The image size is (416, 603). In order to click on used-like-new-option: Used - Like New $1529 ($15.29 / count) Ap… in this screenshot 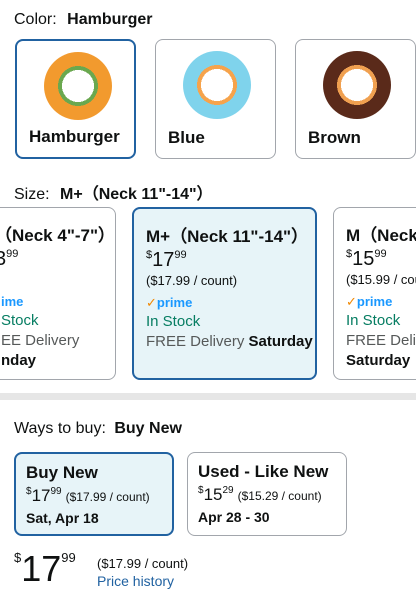, I will do `click(267, 494)`.